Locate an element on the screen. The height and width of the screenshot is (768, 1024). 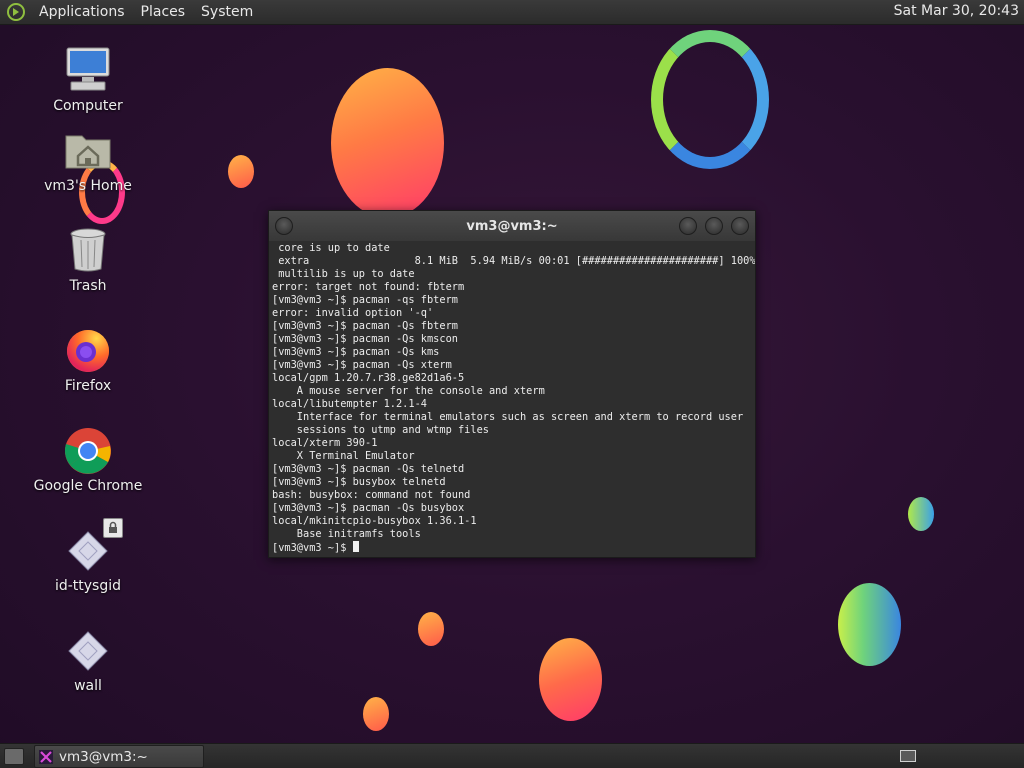
wallpaper-orange-dot is located at coordinates (241, 171).